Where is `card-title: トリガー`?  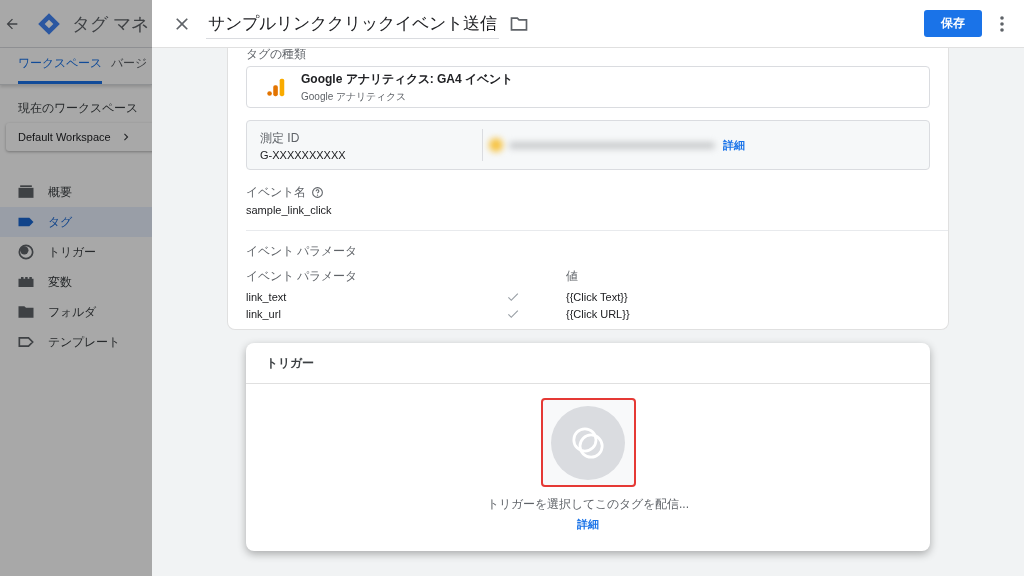 card-title: トリガー is located at coordinates (588, 363).